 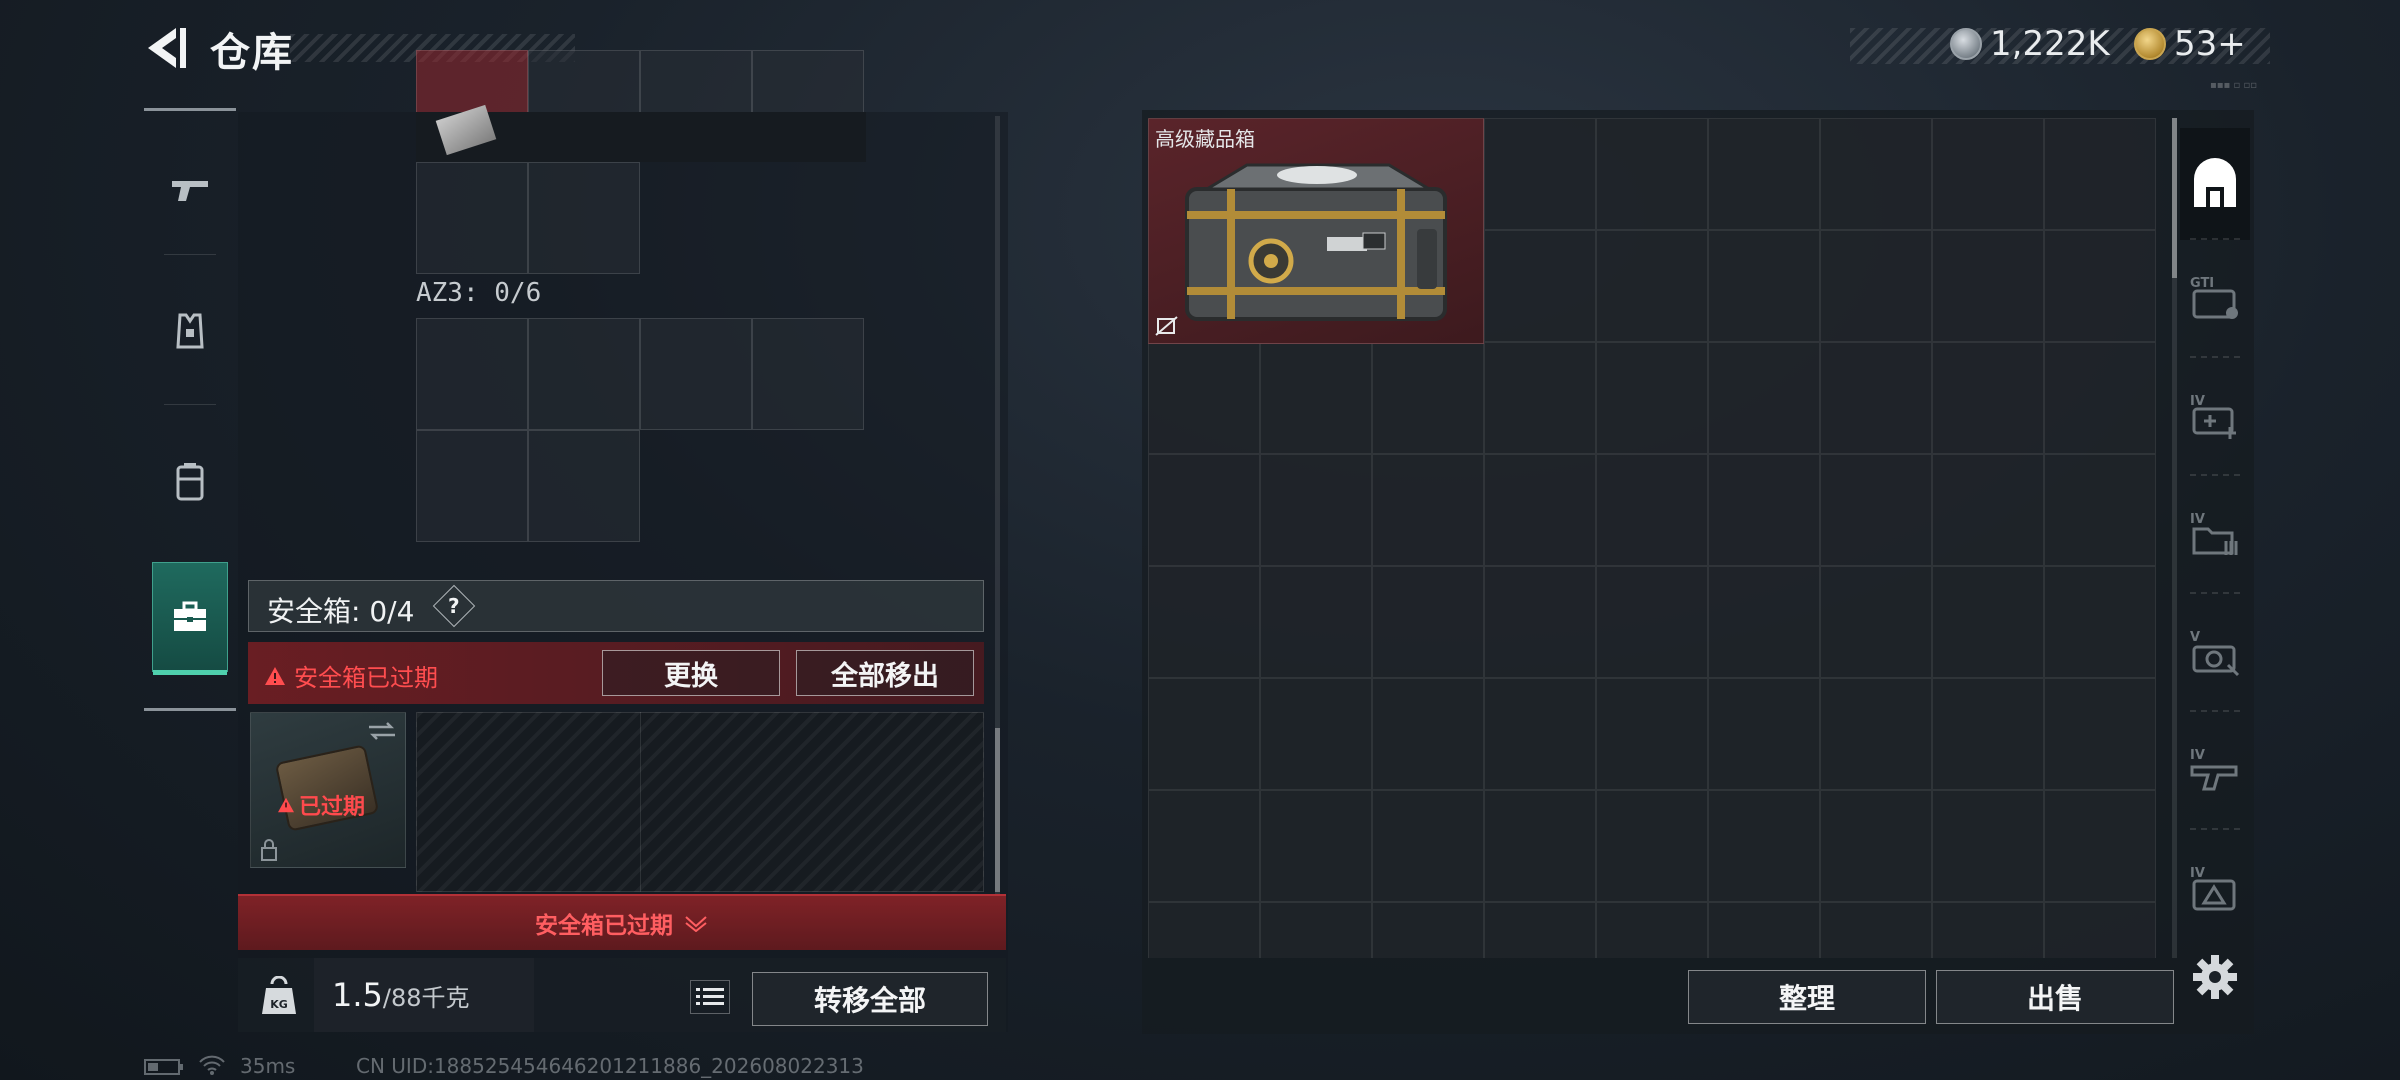 I want to click on tab-secure-case, so click(x=190, y=618).